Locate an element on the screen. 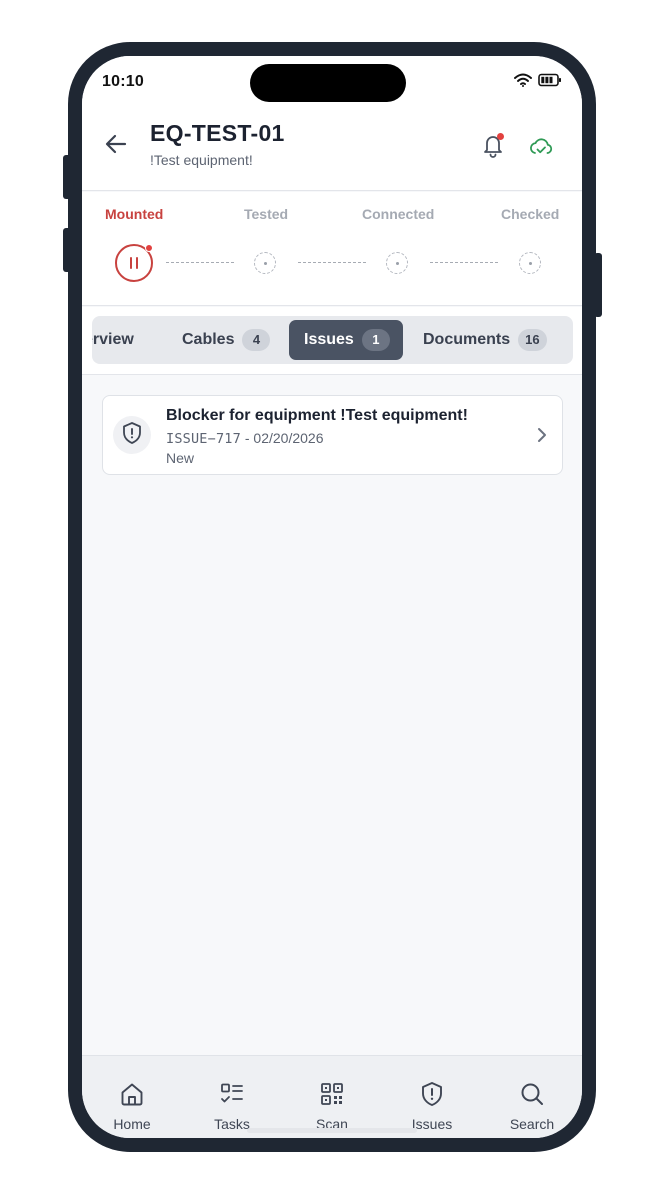 The image size is (649, 1200). nav-home: Home is located at coordinates (132, 1106).